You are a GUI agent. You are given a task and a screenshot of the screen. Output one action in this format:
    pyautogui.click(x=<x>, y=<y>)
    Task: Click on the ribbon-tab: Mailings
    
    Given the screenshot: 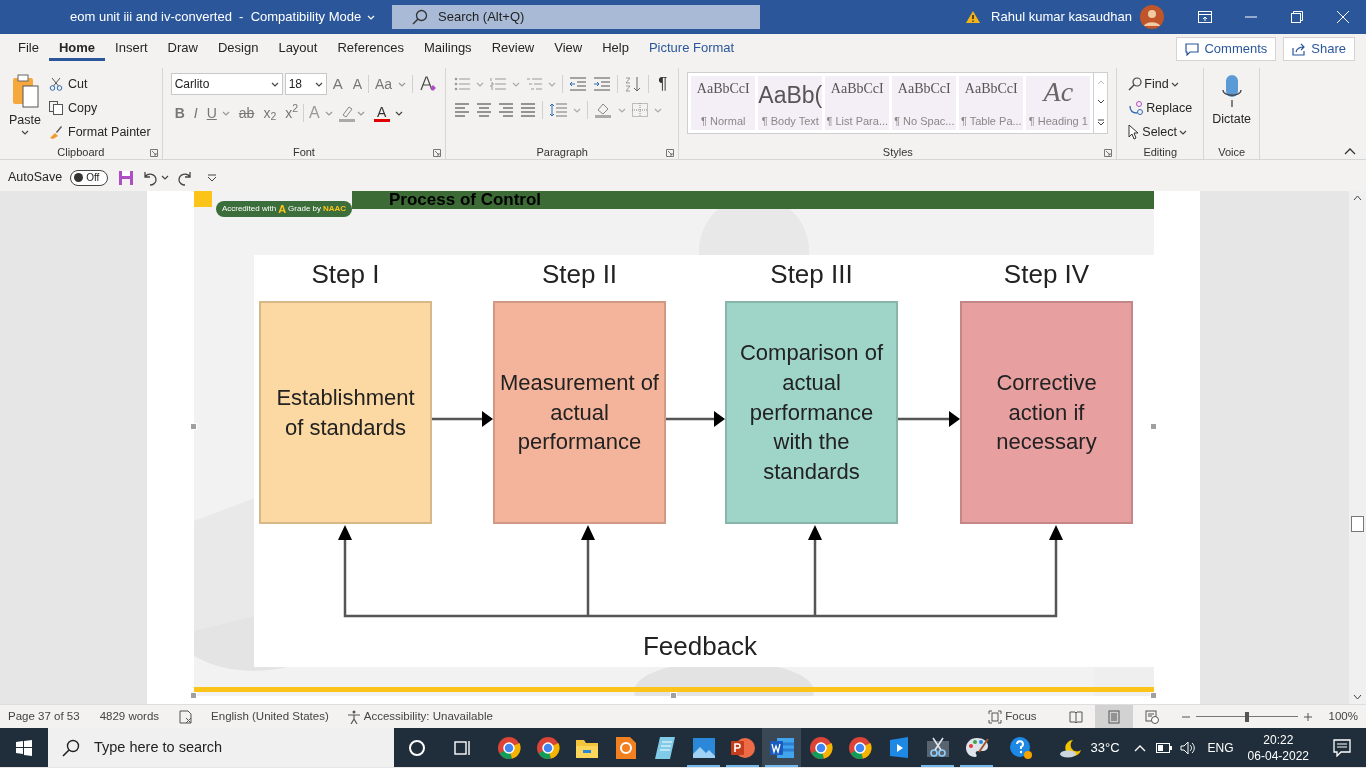 What is the action you would take?
    pyautogui.click(x=447, y=49)
    